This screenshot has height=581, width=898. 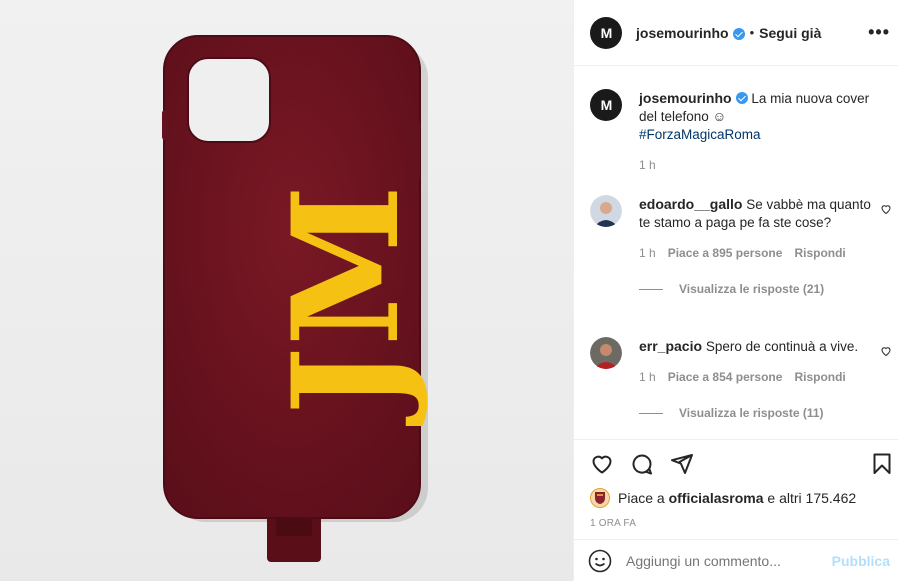 I want to click on liker-username: officialasroma, so click(x=716, y=498).